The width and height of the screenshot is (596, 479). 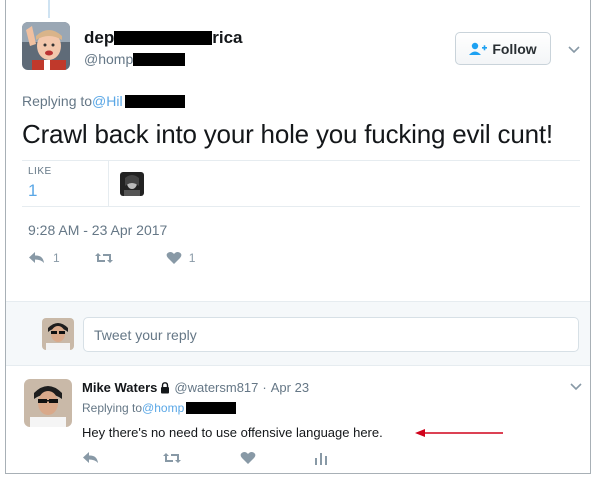 What do you see at coordinates (40, 171) in the screenshot?
I see `likes-label: LIKE` at bounding box center [40, 171].